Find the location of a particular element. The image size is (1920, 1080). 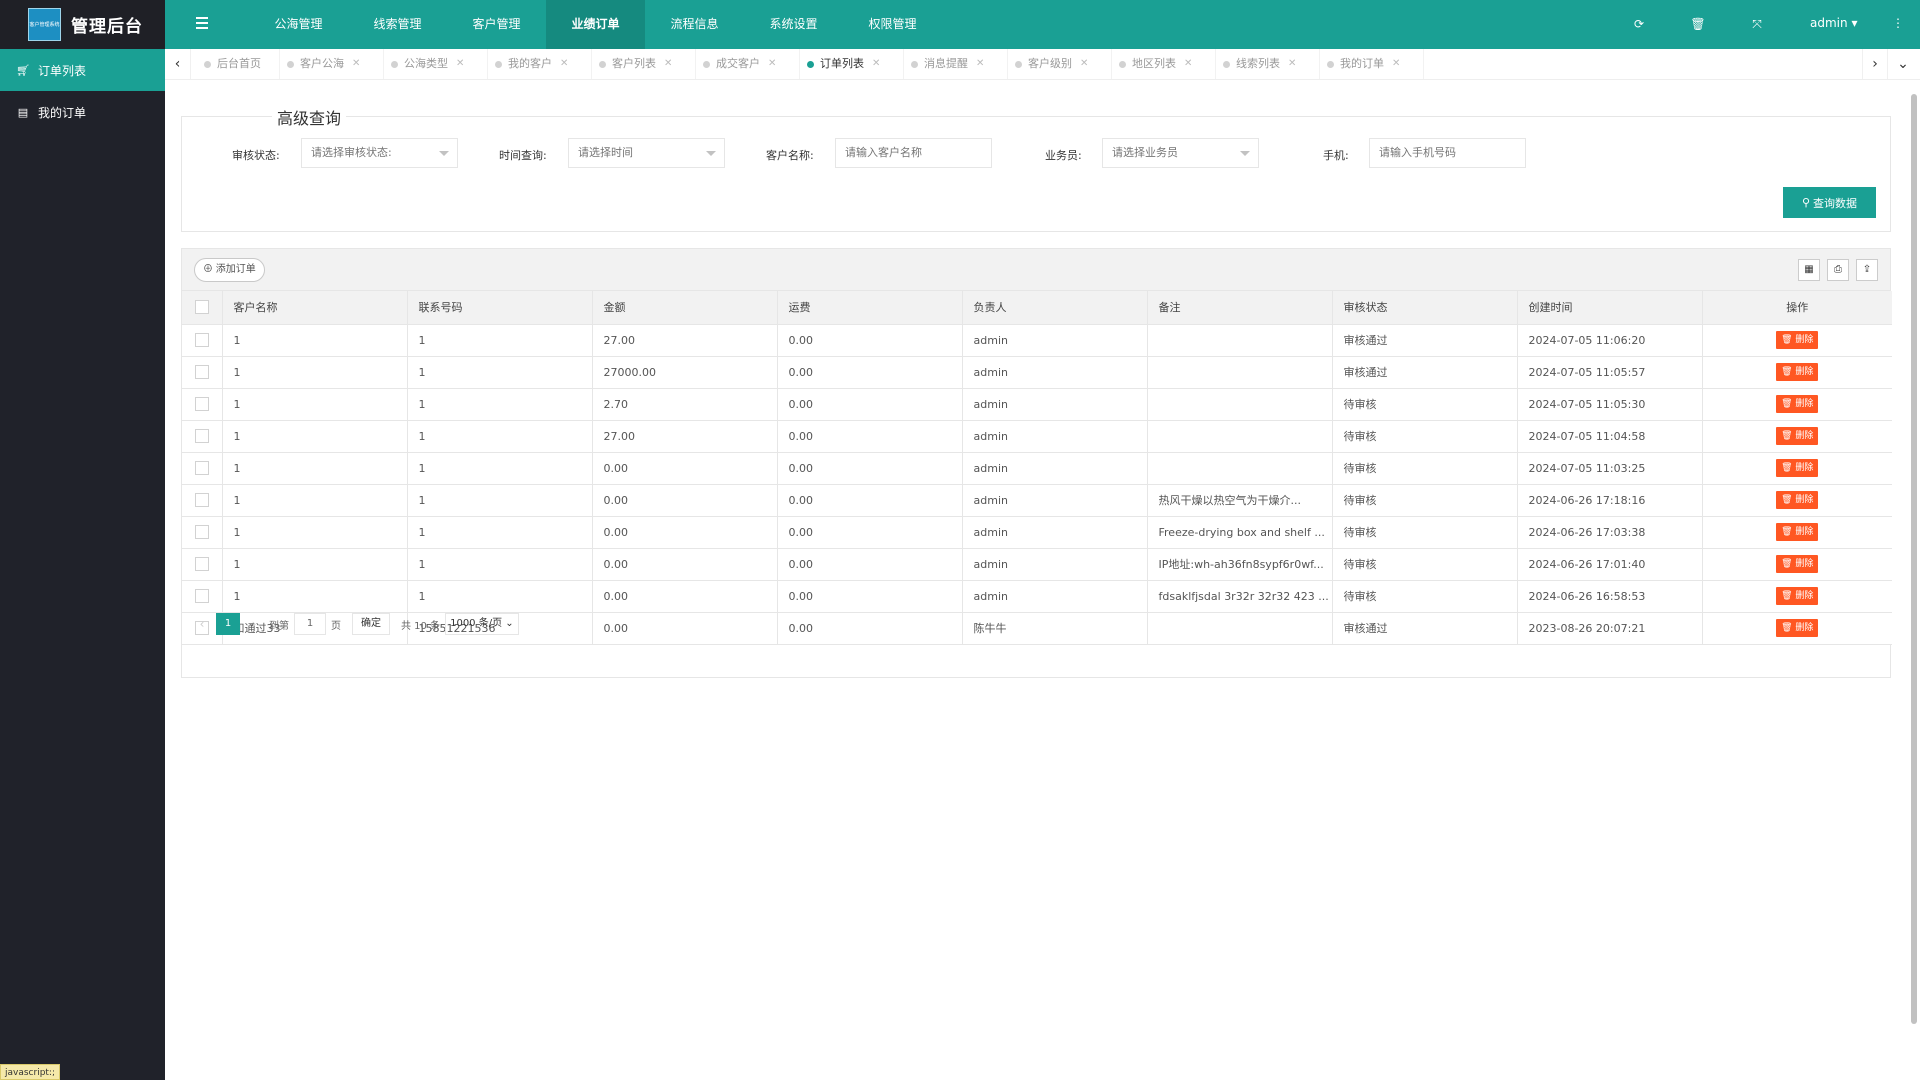

add-order-button: ⊕ 添加订单 is located at coordinates (229, 270).